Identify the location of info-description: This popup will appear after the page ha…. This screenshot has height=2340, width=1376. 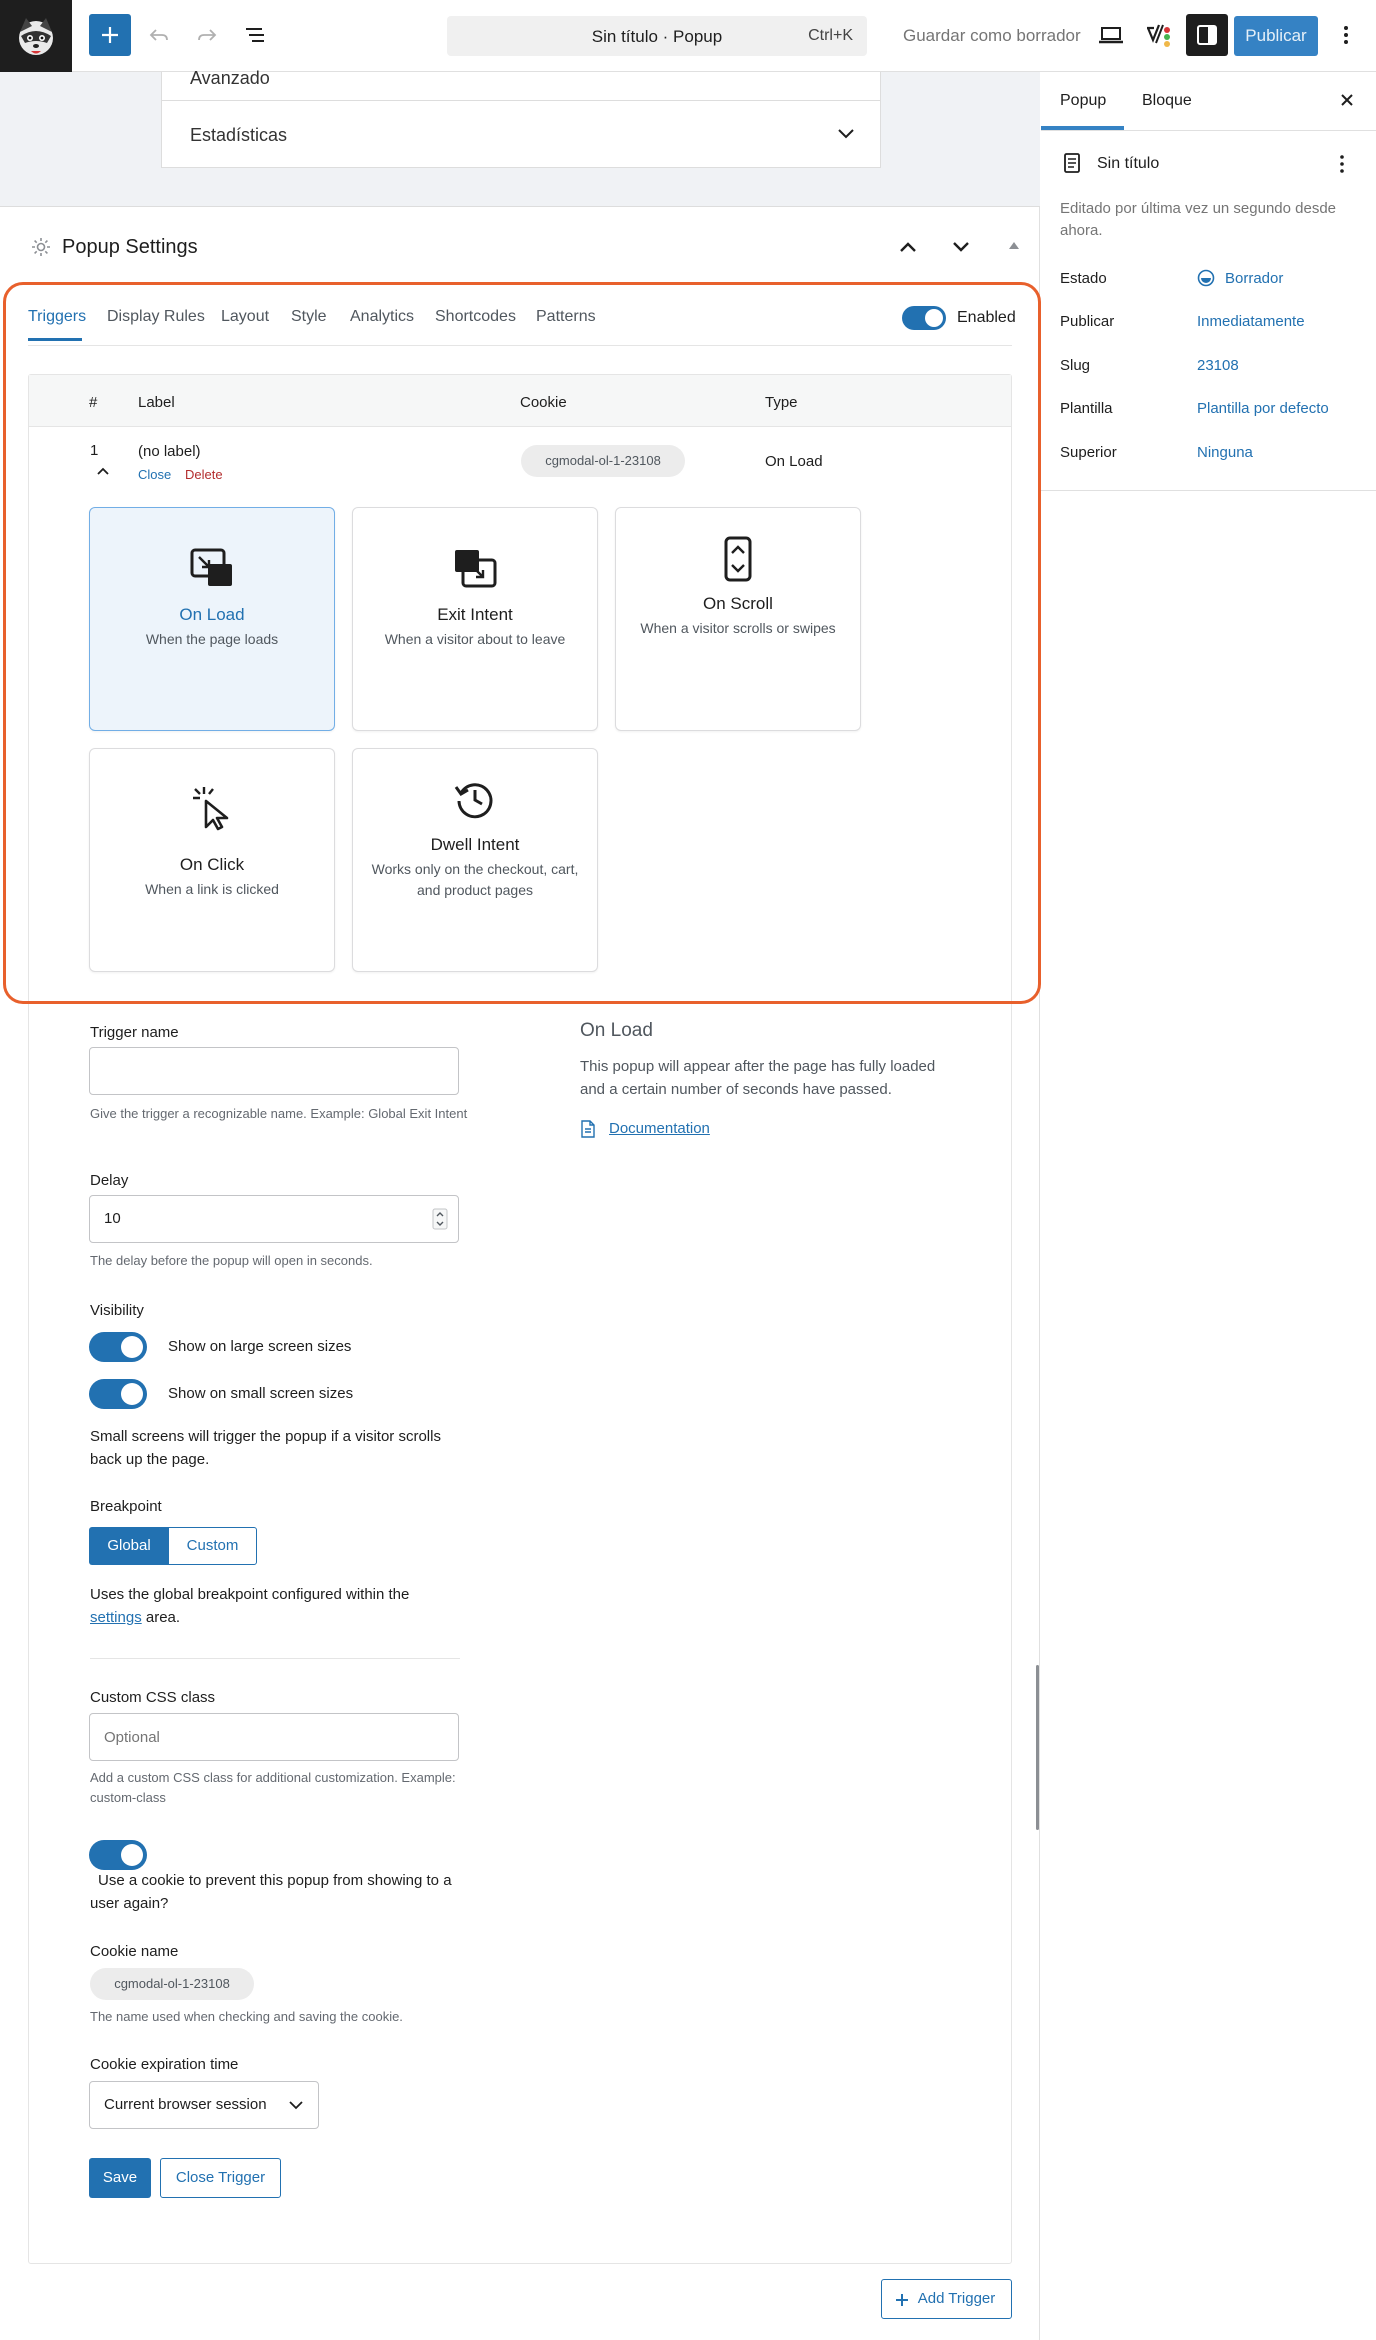
(758, 1078).